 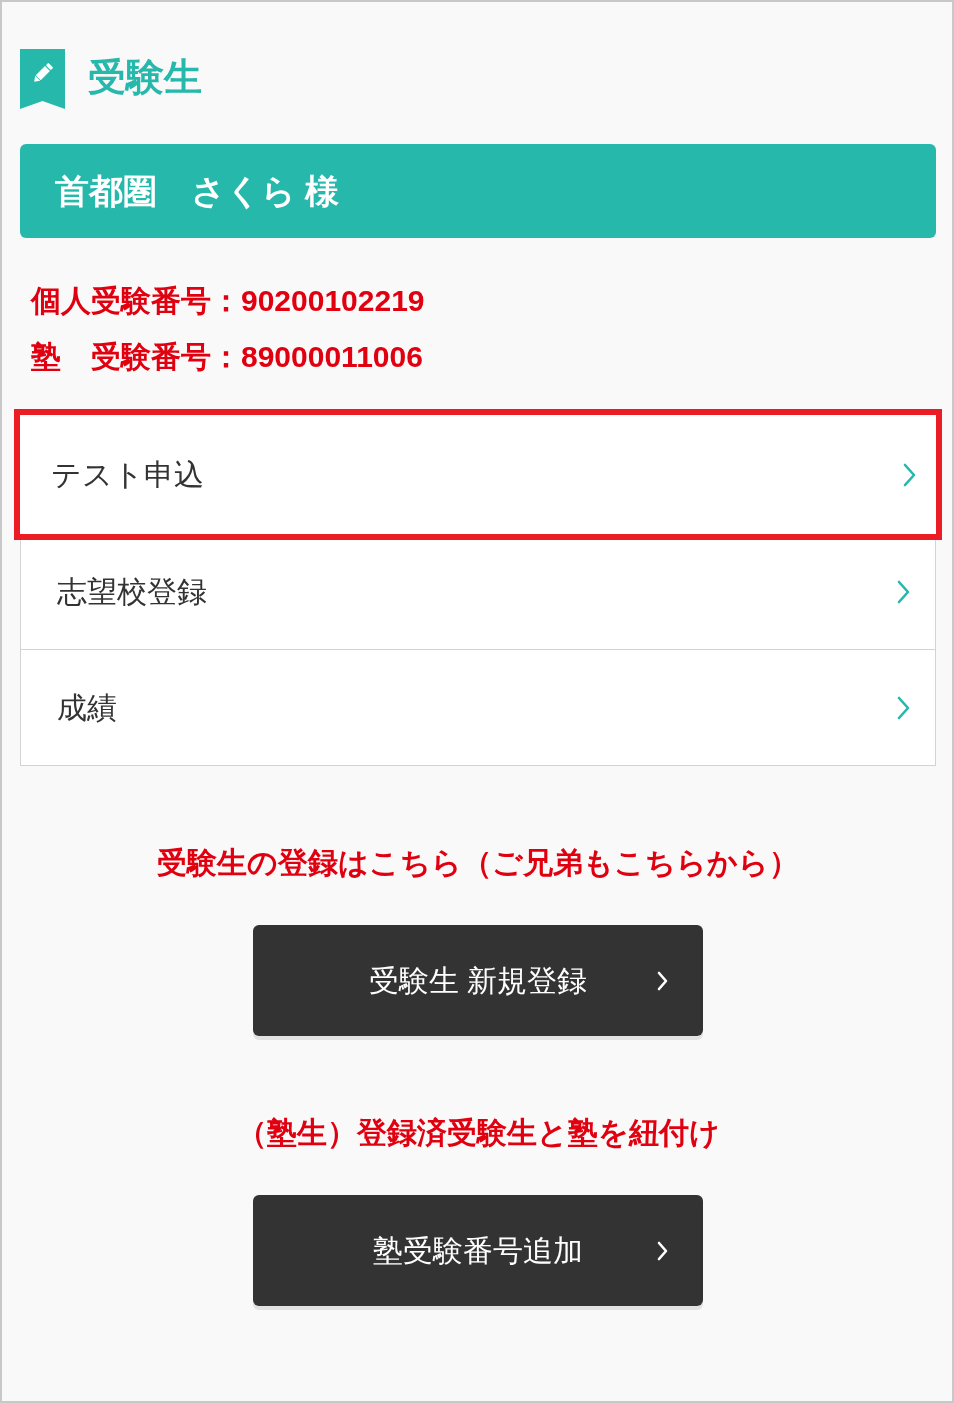 What do you see at coordinates (478, 708) in the screenshot?
I see `menu-item: 成績` at bounding box center [478, 708].